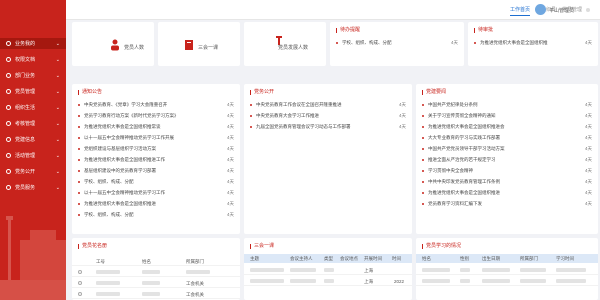 This screenshot has height=300, width=600. I want to click on list-item: 基层组织建设中的党员教育学习部署 4天, so click(156, 171).